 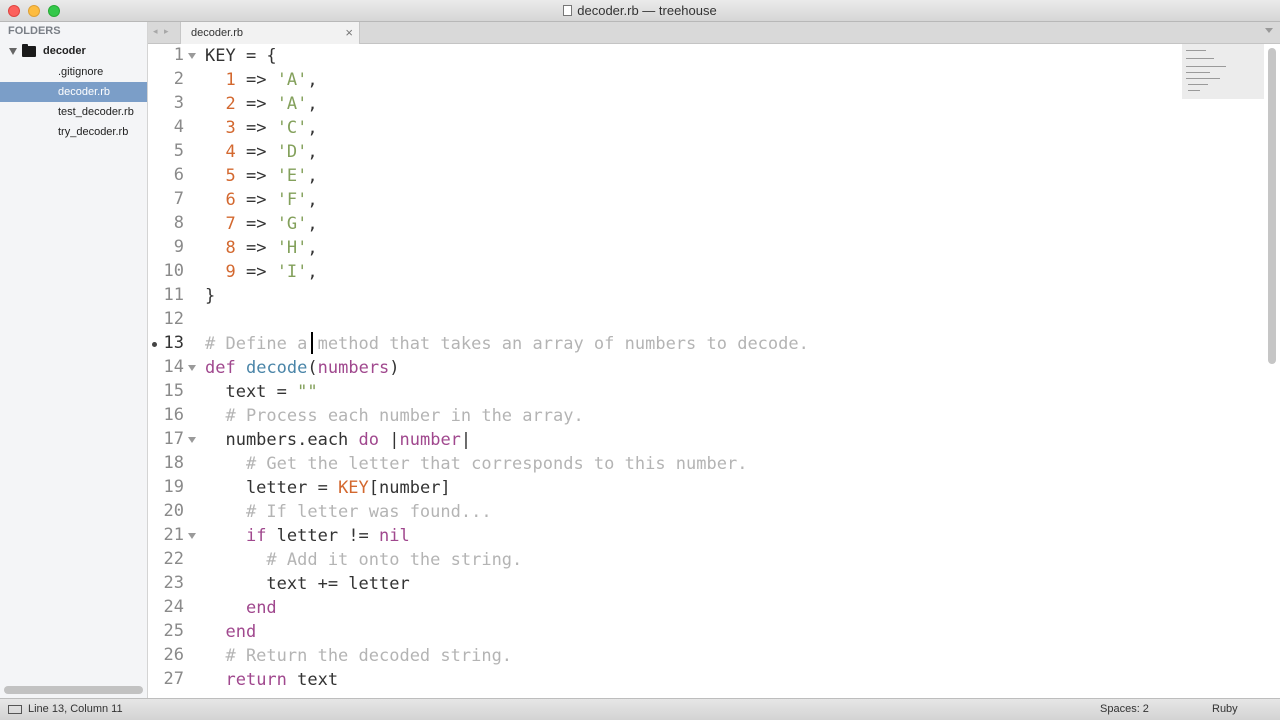 I want to click on tab-label: decoder.rb, so click(x=217, y=33).